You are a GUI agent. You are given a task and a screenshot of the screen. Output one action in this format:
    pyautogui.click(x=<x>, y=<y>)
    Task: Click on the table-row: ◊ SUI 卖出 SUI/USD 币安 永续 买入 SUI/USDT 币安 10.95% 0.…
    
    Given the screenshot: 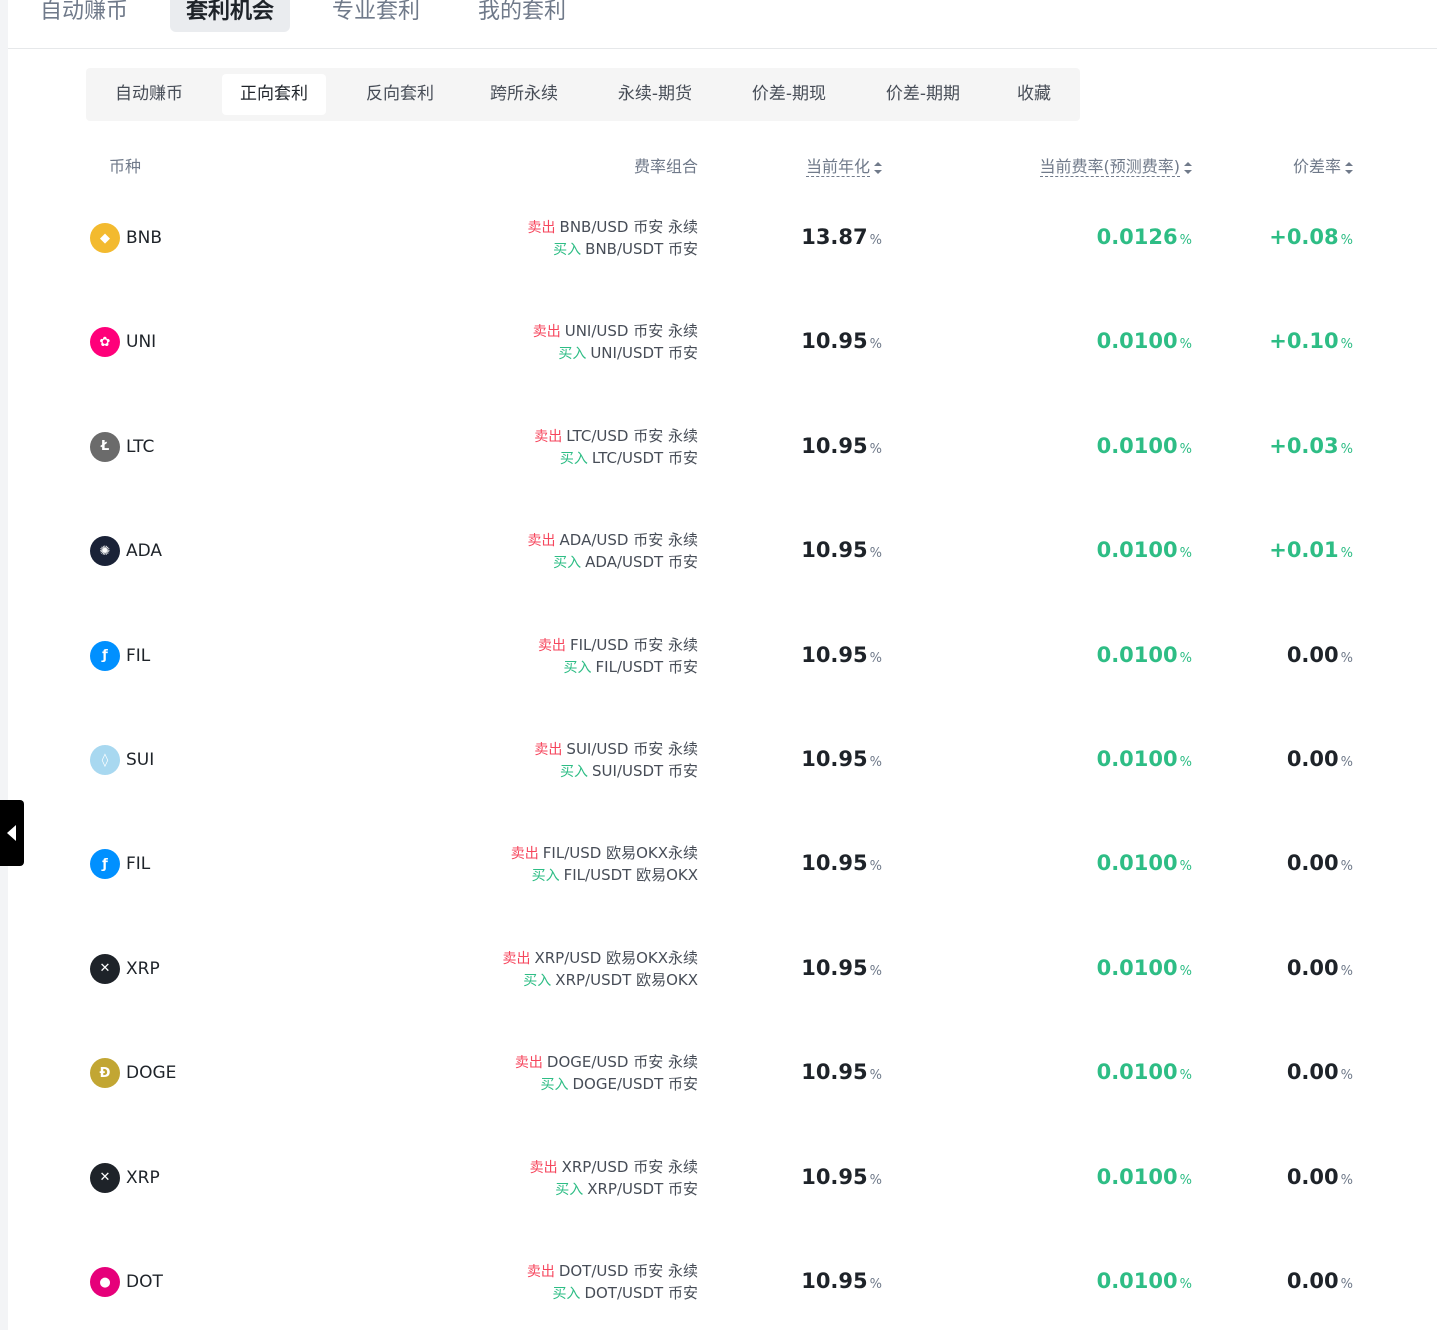 What is the action you would take?
    pyautogui.click(x=731, y=760)
    